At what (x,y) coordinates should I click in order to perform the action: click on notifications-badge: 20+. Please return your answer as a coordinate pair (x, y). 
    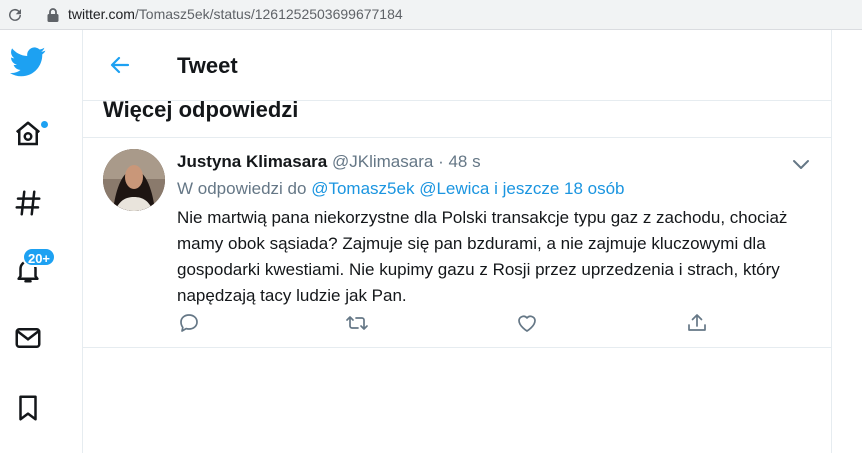
    Looking at the image, I should click on (39, 257).